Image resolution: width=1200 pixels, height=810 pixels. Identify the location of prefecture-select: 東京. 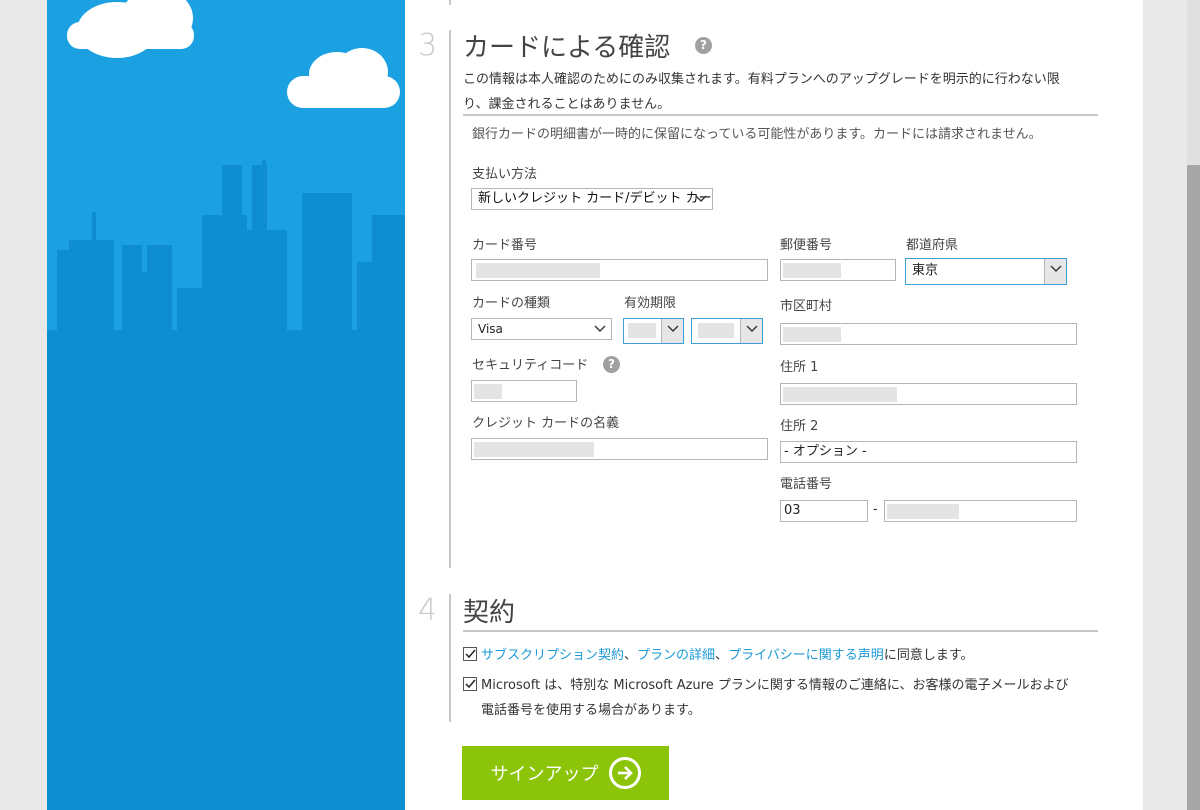
(986, 271).